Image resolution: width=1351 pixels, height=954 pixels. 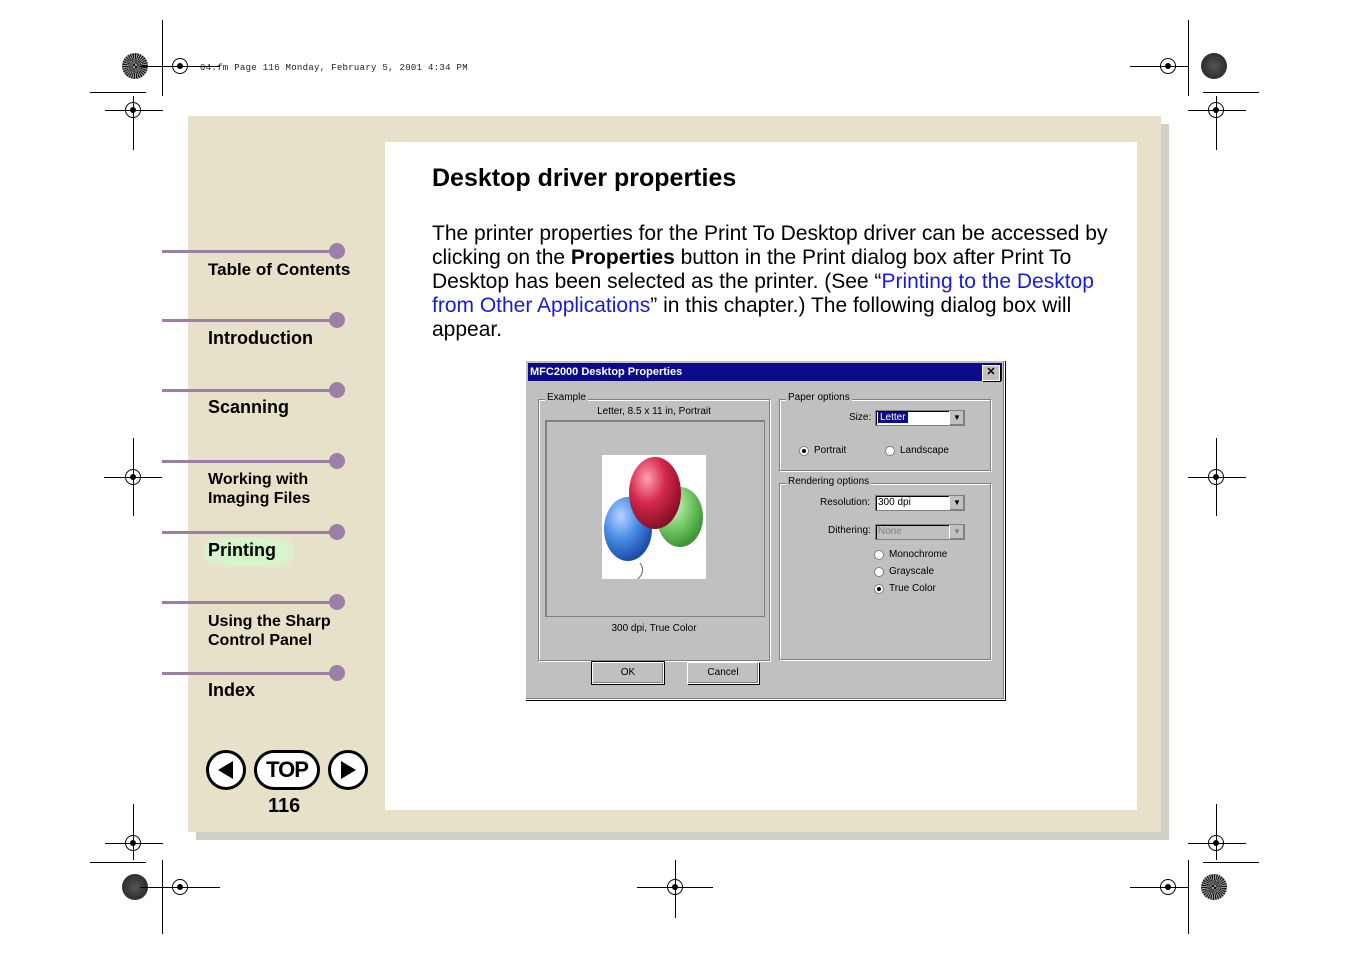 What do you see at coordinates (890, 531) in the screenshot?
I see `dithering-value: None` at bounding box center [890, 531].